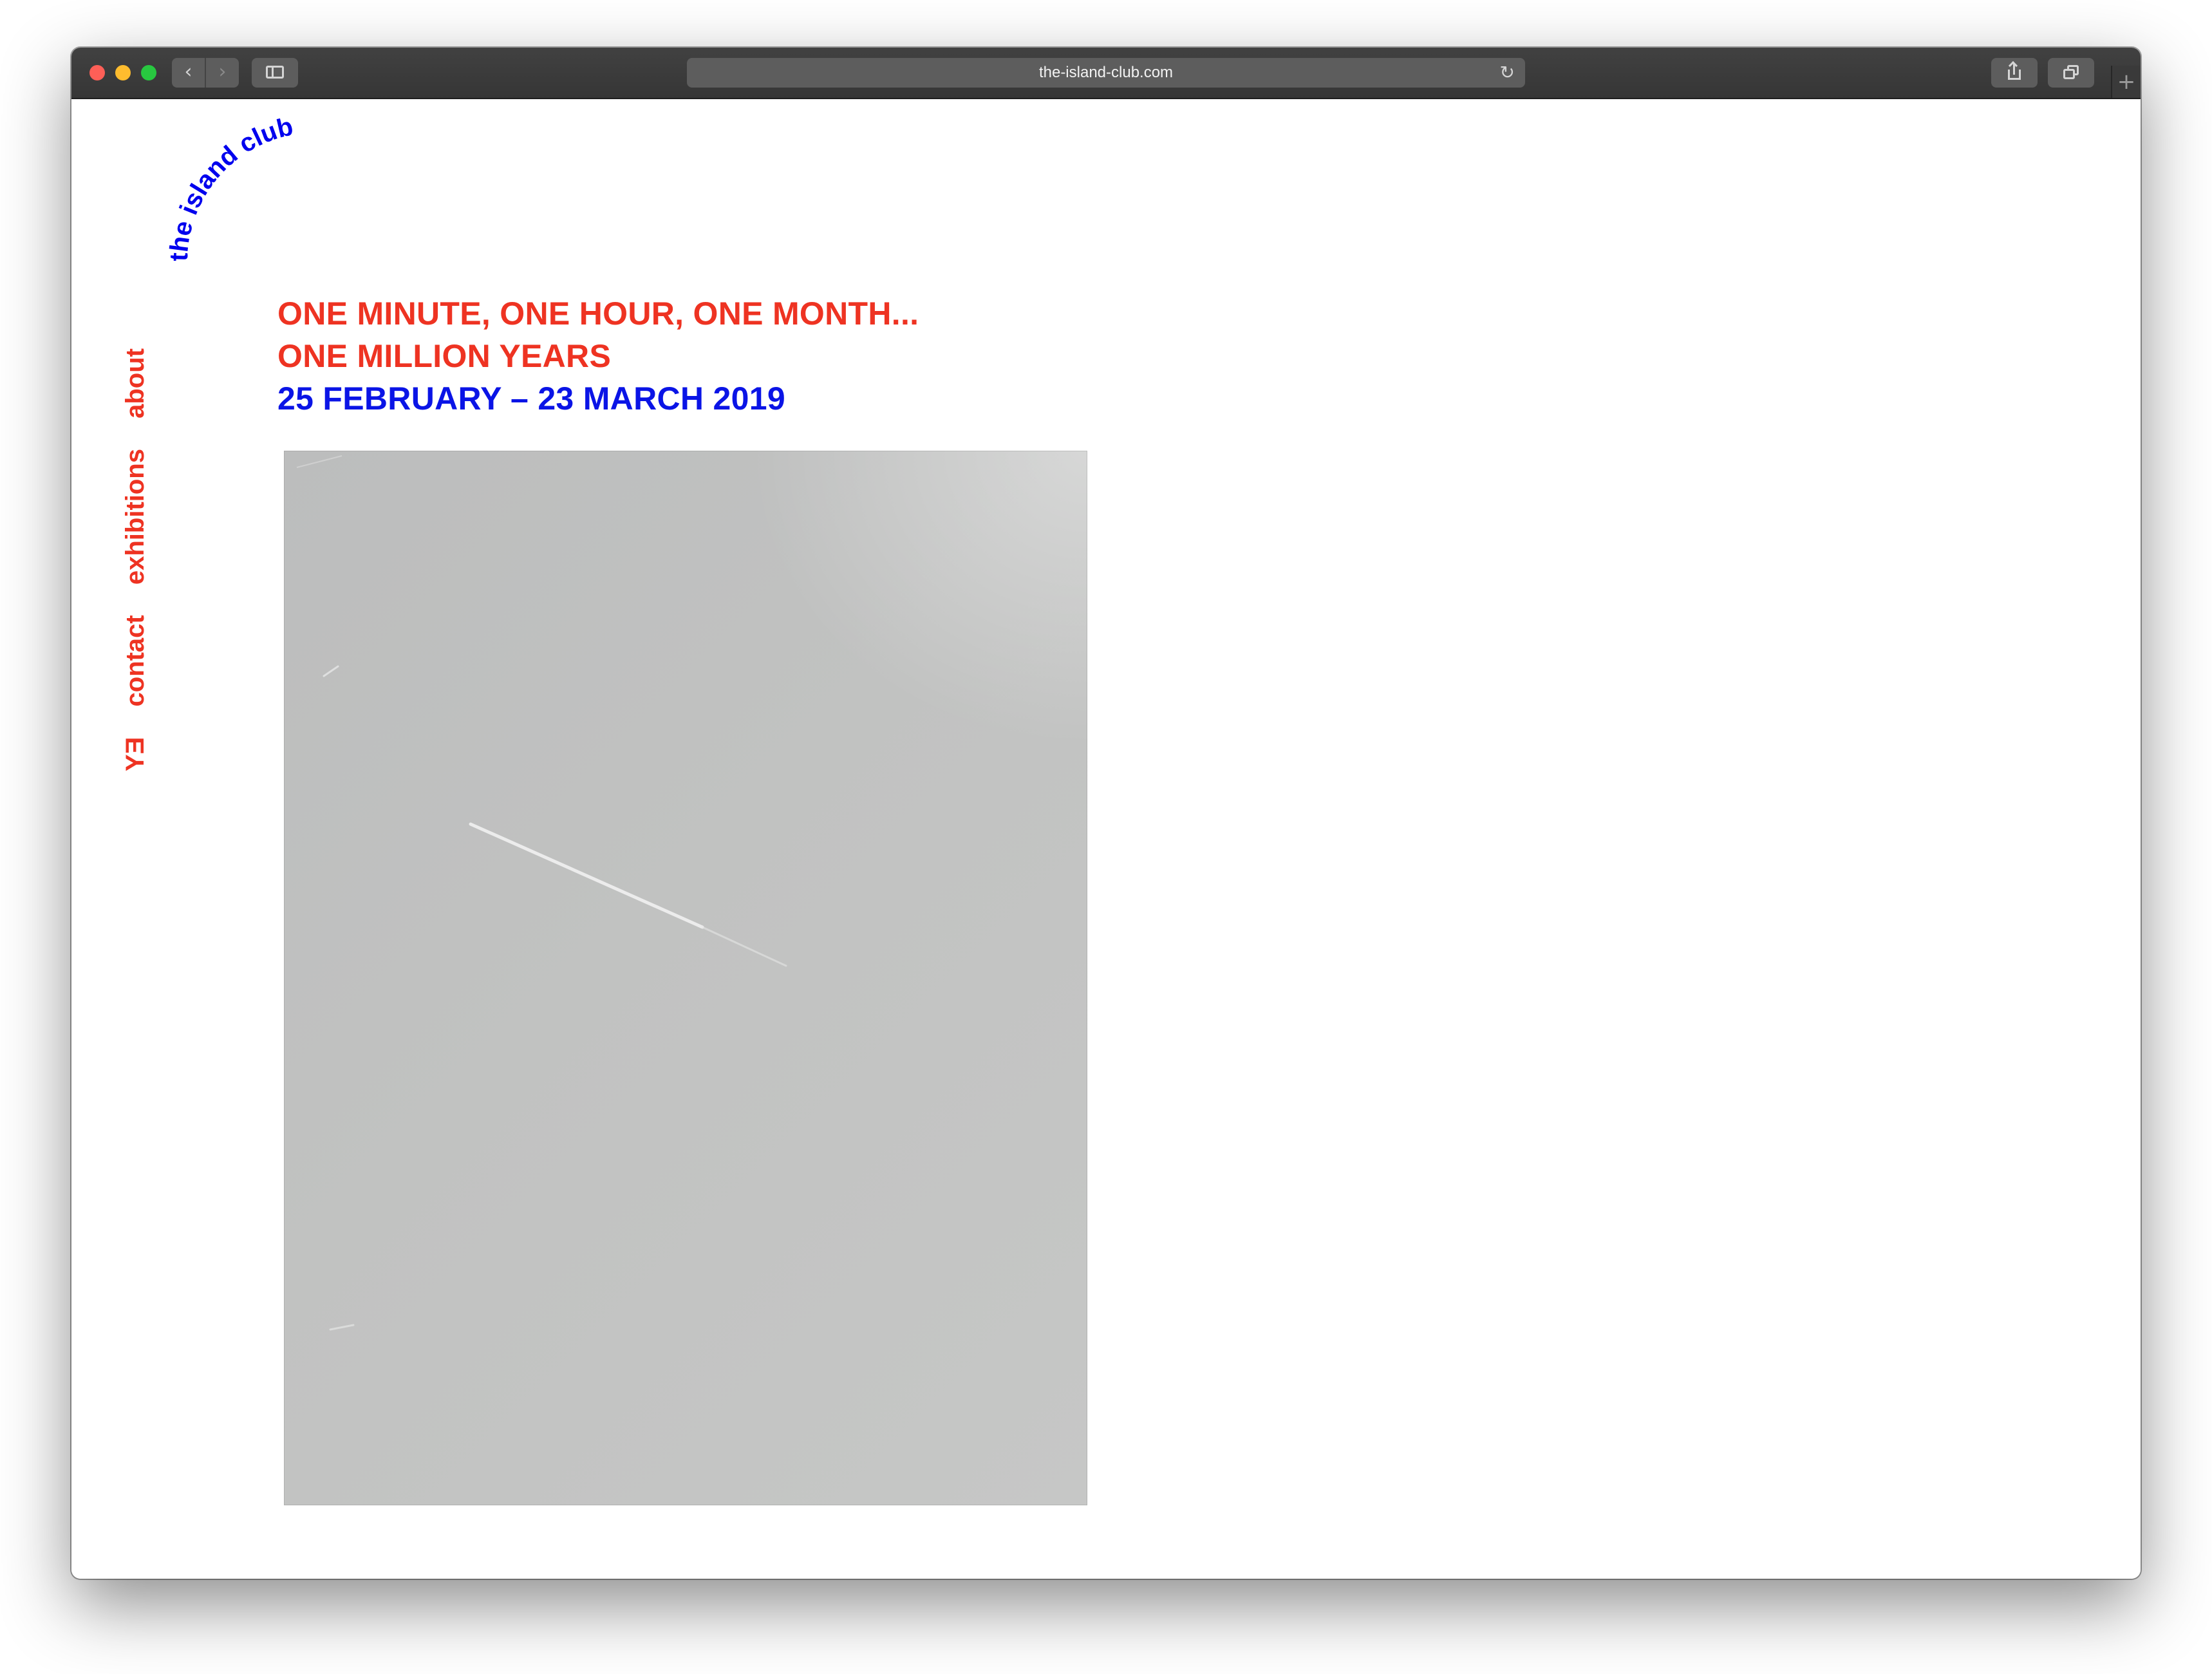 The width and height of the screenshot is (2212, 1674). I want to click on browser-toolbar: ‹ › the-island-club.com ↻ +, so click(1106, 73).